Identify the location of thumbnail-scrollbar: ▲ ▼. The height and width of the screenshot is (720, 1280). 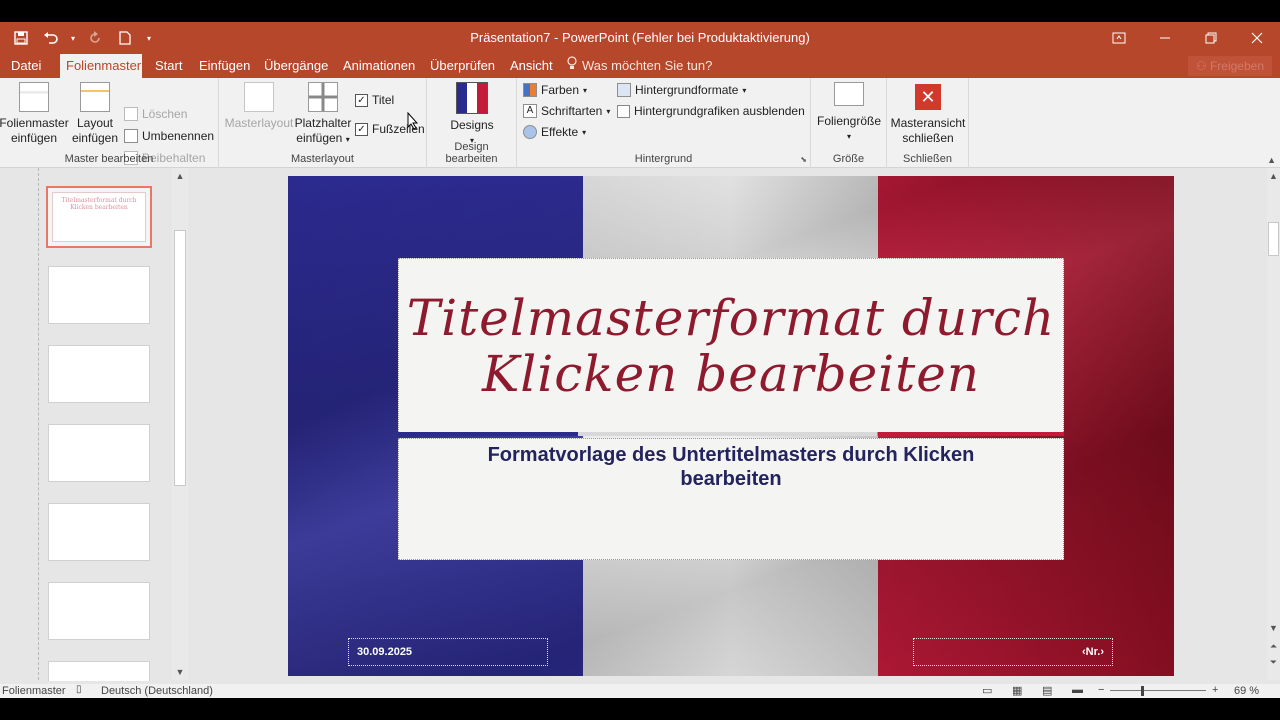
(180, 424).